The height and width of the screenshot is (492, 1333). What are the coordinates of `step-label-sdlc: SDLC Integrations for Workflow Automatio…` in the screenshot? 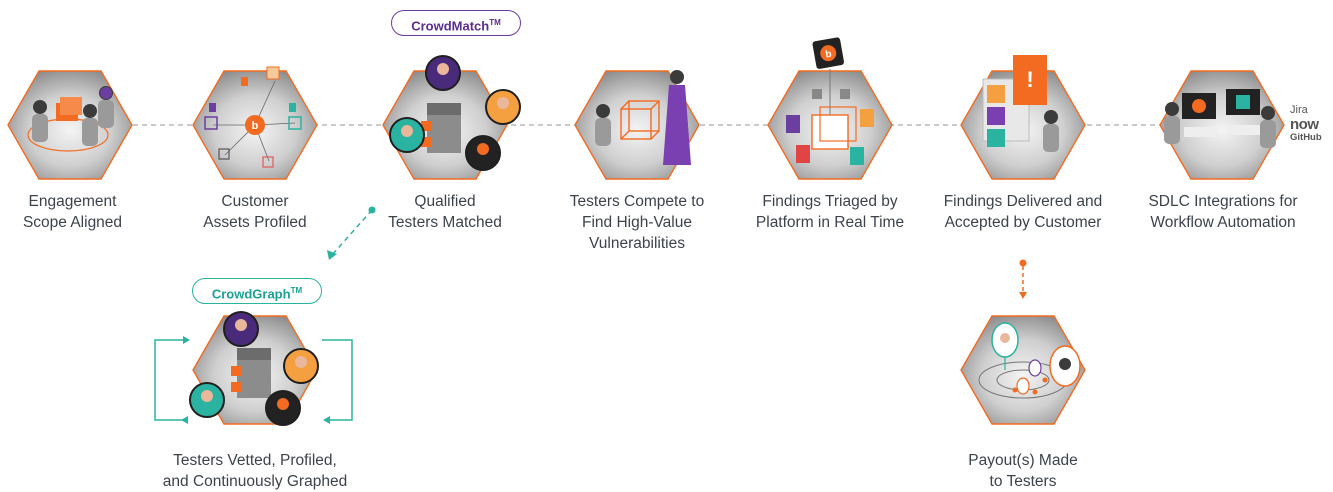 It's located at (1223, 212).